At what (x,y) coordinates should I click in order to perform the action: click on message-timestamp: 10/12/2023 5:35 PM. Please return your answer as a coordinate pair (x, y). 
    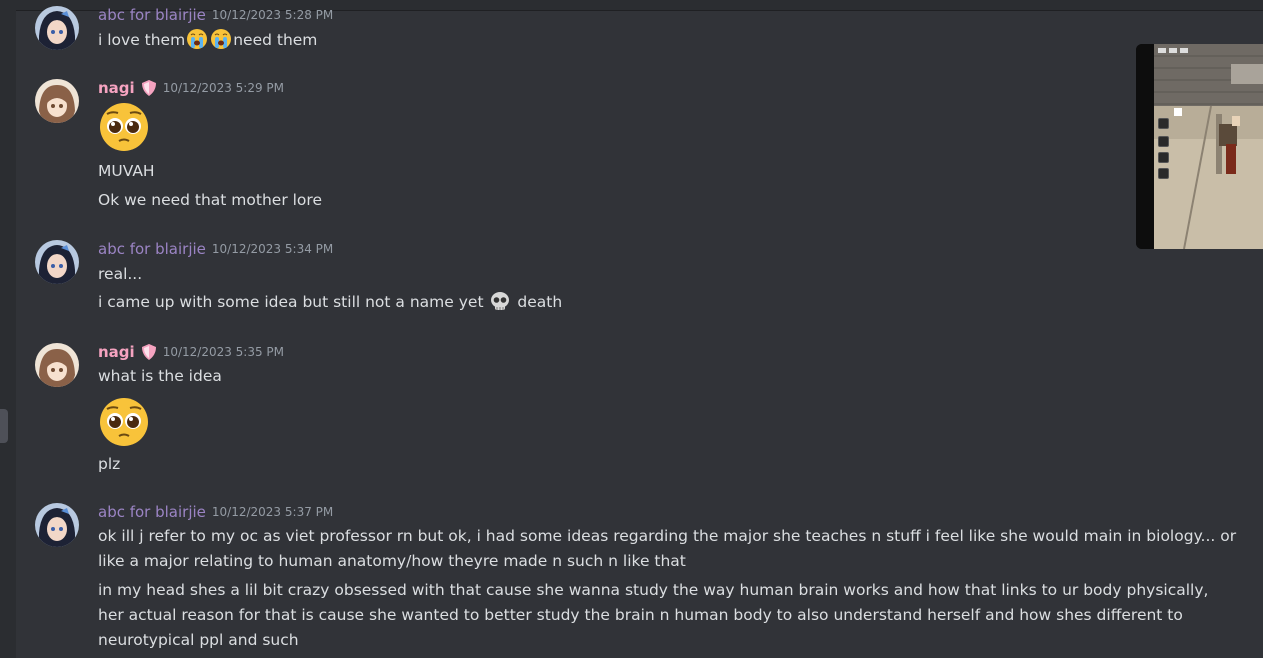
    Looking at the image, I should click on (223, 352).